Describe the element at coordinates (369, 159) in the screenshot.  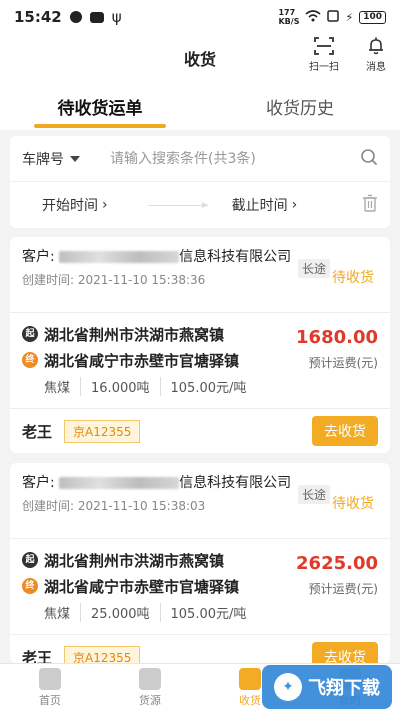
I see `search-icon` at that location.